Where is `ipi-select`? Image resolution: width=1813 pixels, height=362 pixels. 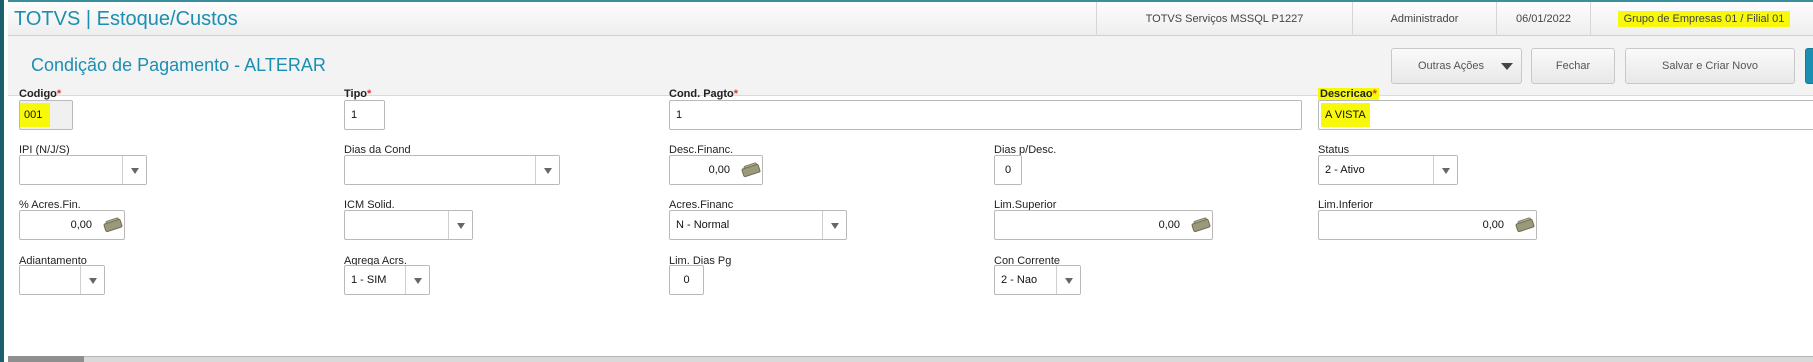
ipi-select is located at coordinates (83, 170).